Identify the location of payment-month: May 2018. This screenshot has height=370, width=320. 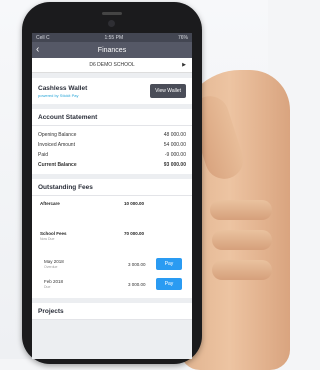
(54, 261).